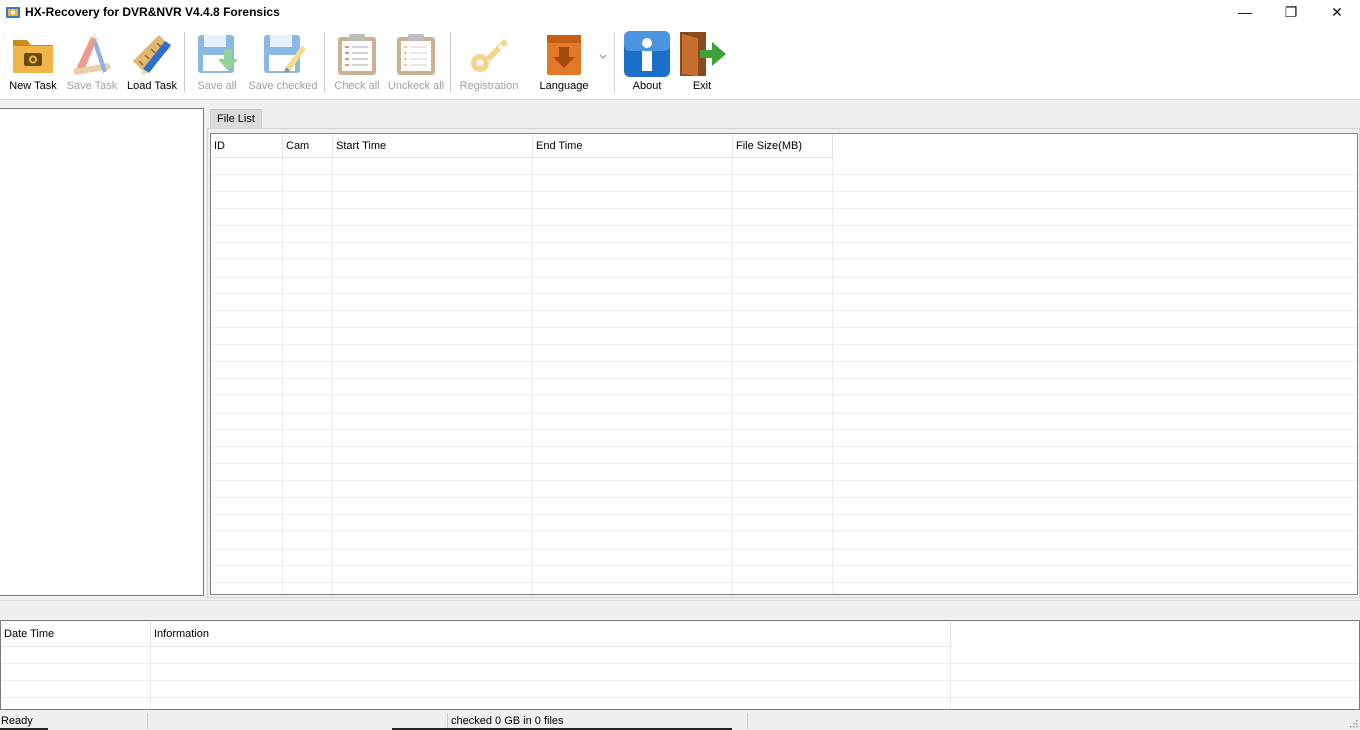  What do you see at coordinates (433, 146) in the screenshot?
I see `column-header-start-time: Start Time` at bounding box center [433, 146].